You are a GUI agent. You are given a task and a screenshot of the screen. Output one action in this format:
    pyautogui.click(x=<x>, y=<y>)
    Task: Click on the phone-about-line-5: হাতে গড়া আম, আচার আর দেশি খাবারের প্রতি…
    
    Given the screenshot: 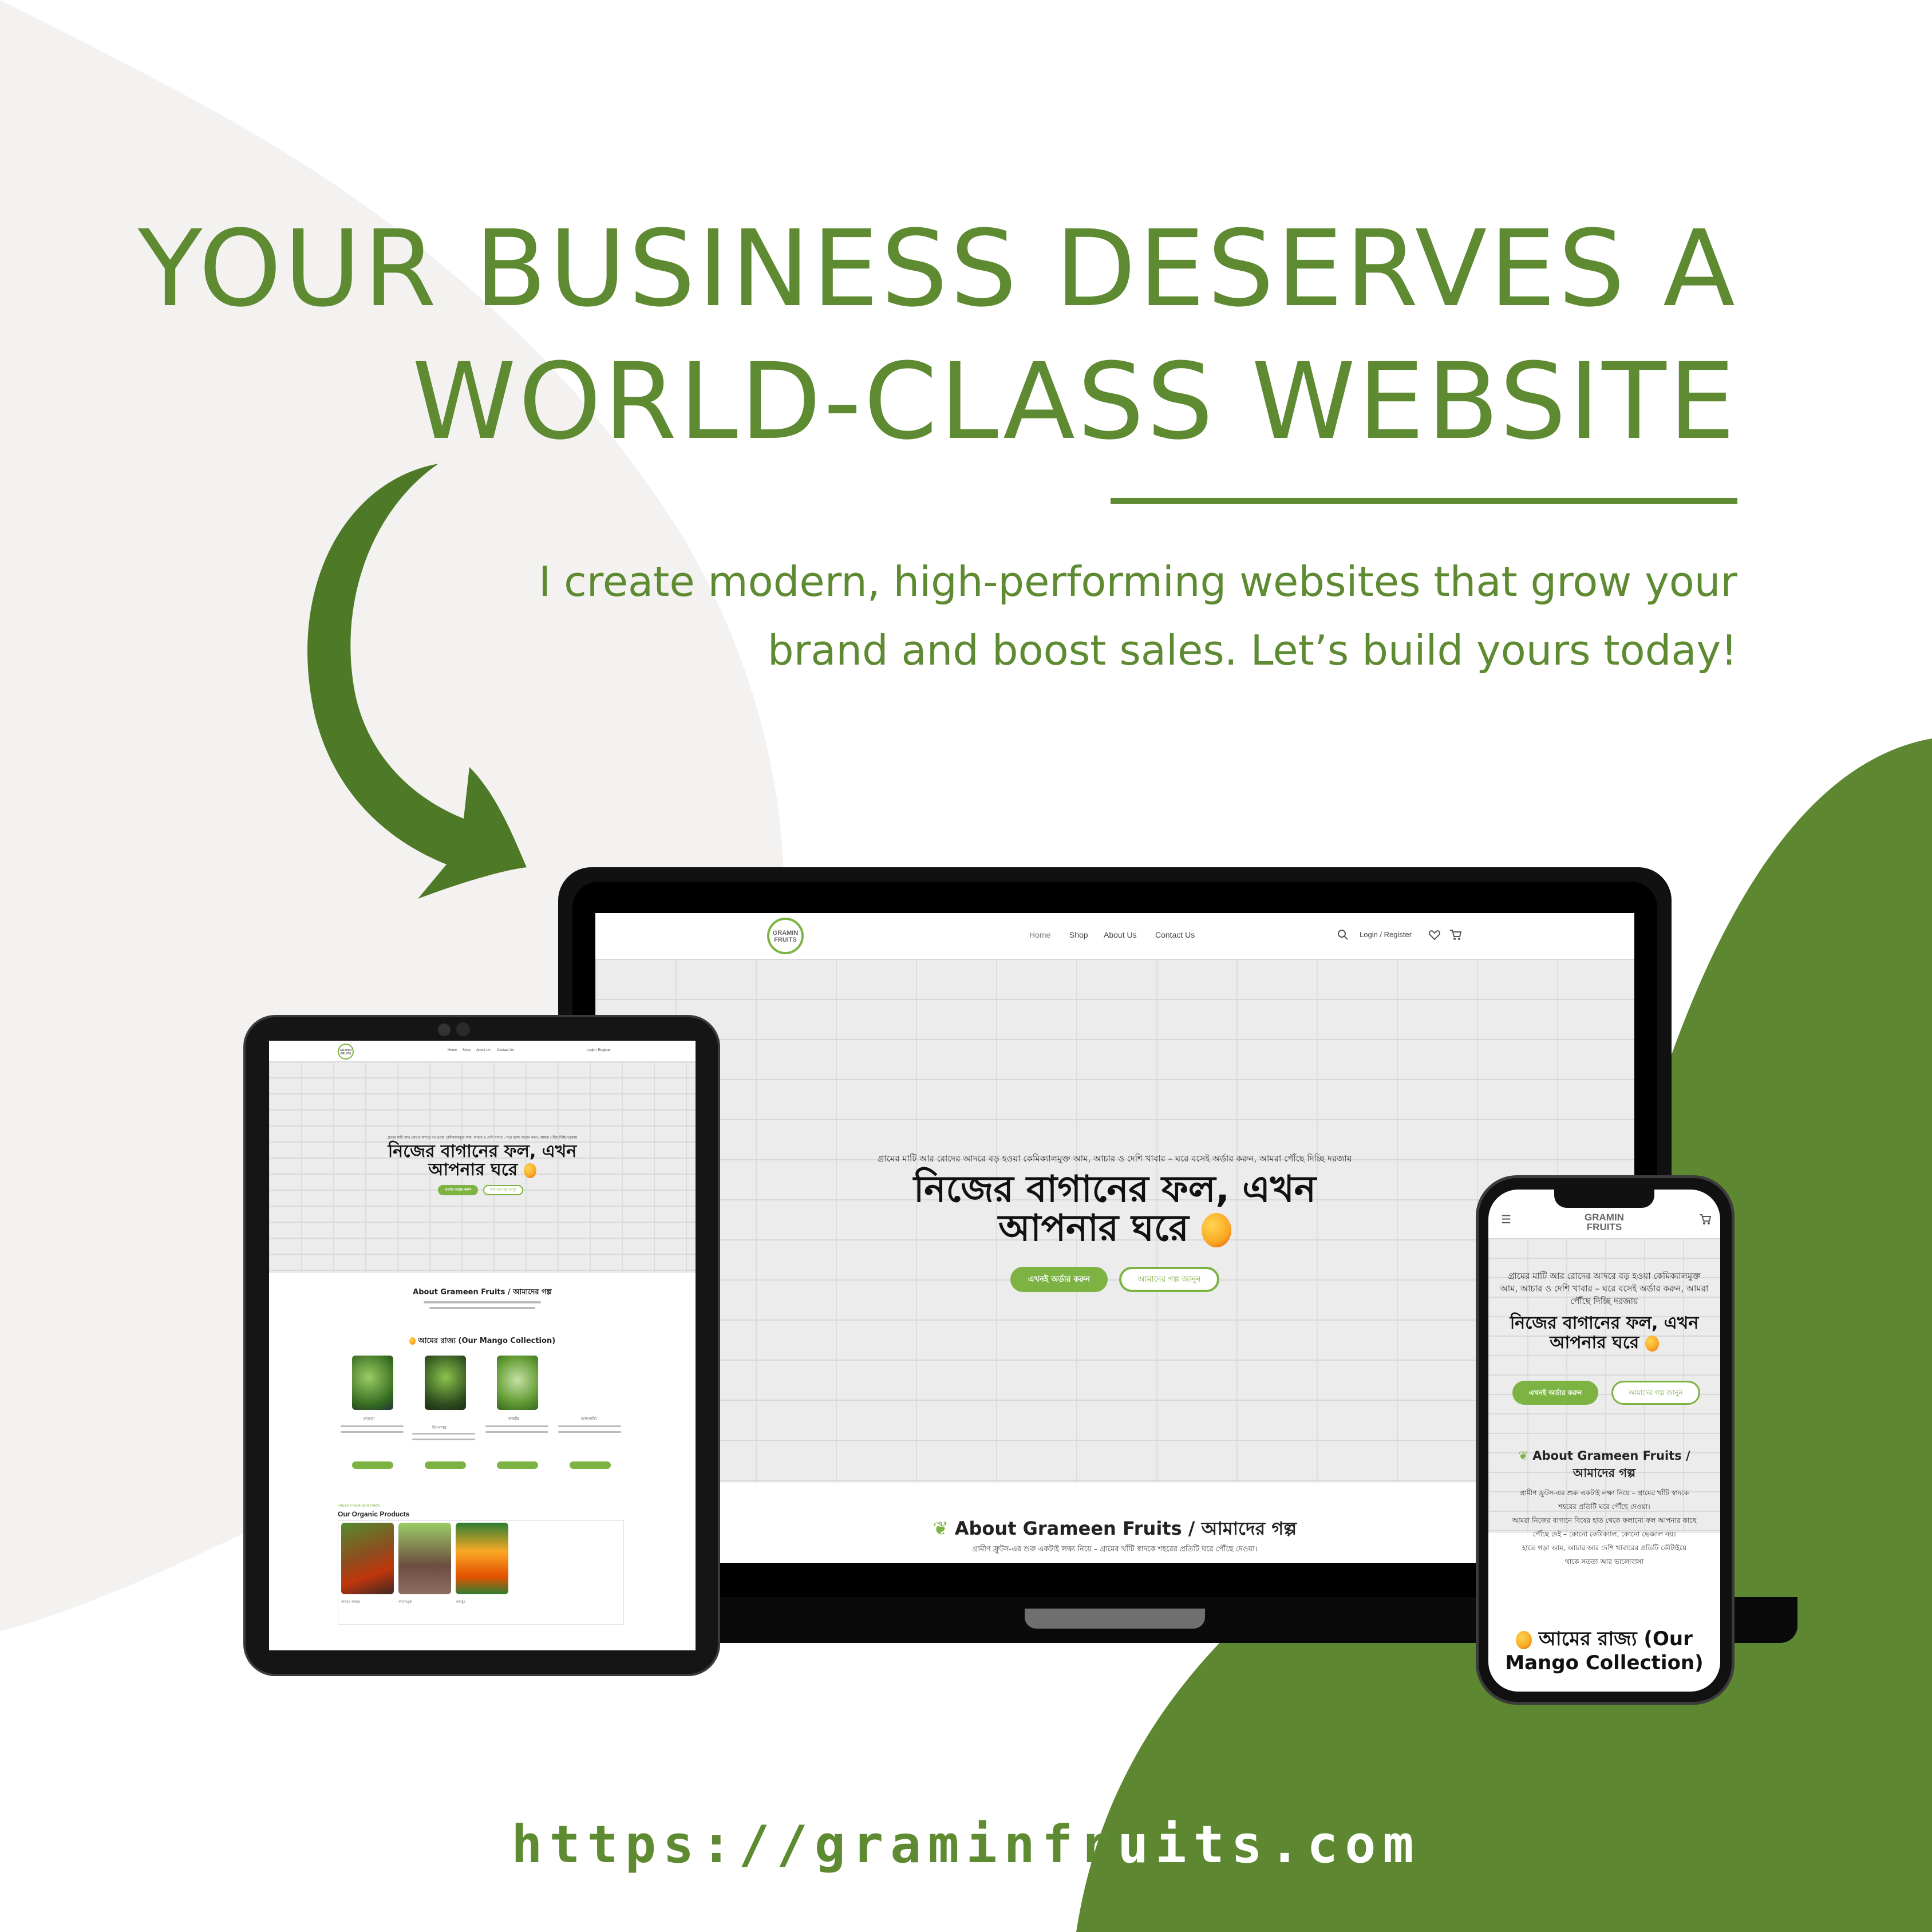 What is the action you would take?
    pyautogui.click(x=1604, y=1548)
    